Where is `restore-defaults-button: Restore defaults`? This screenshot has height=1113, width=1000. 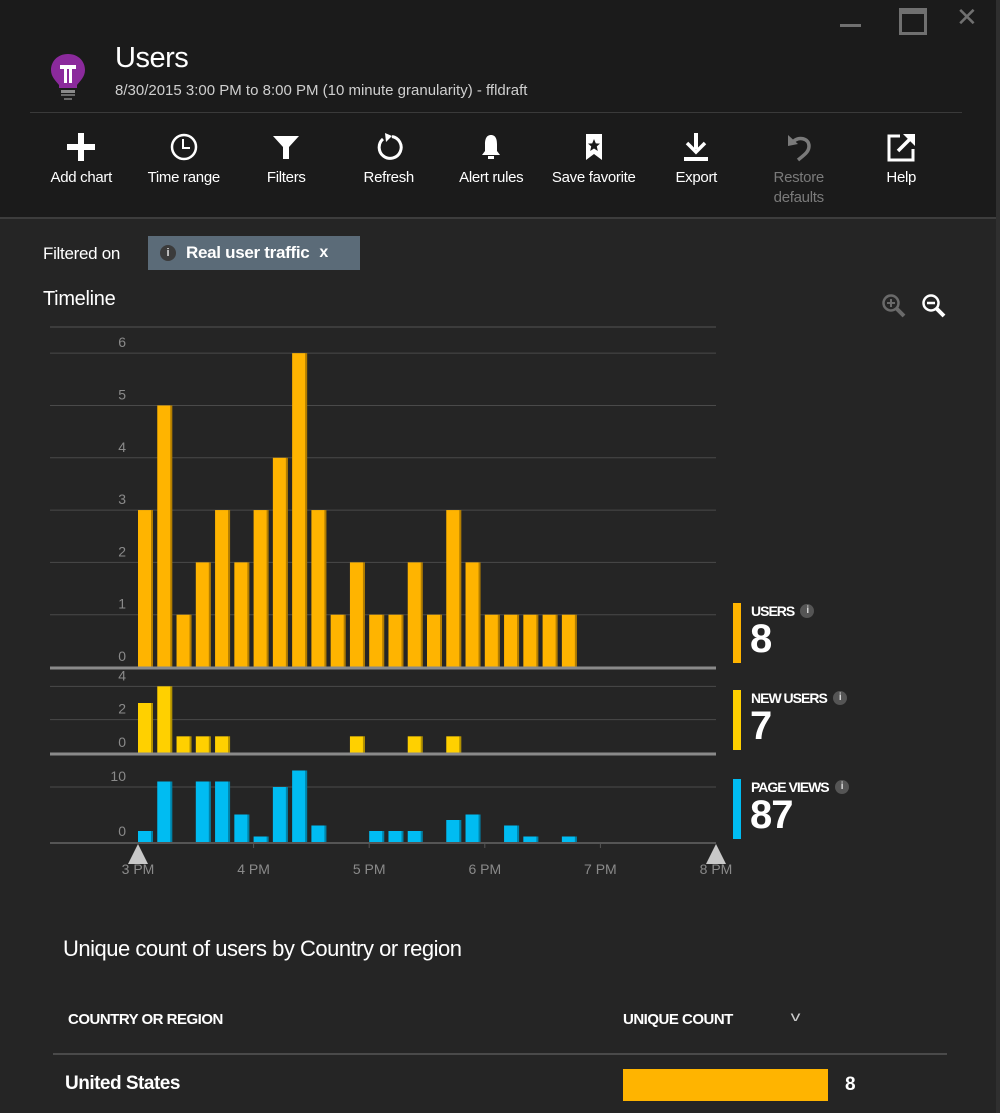 restore-defaults-button: Restore defaults is located at coordinates (799, 170).